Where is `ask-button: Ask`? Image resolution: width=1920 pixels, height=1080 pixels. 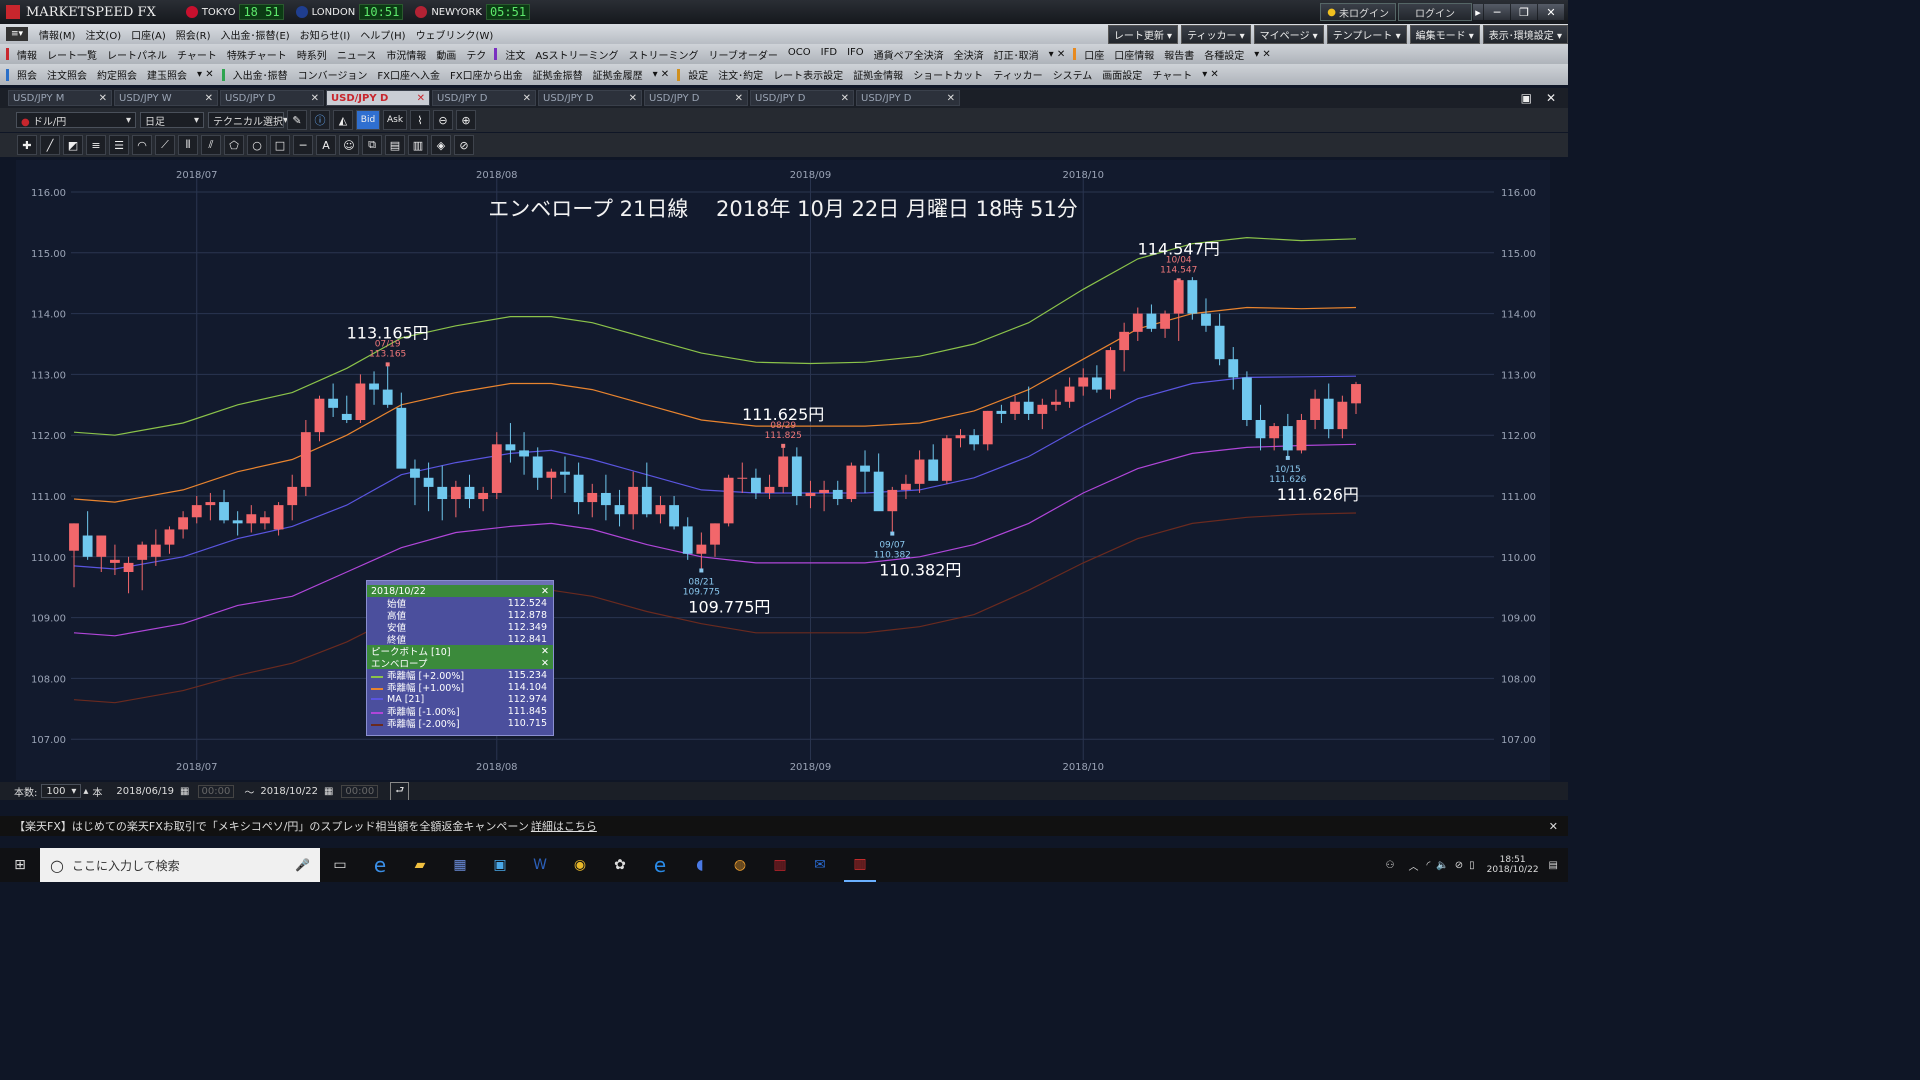 ask-button: Ask is located at coordinates (395, 120).